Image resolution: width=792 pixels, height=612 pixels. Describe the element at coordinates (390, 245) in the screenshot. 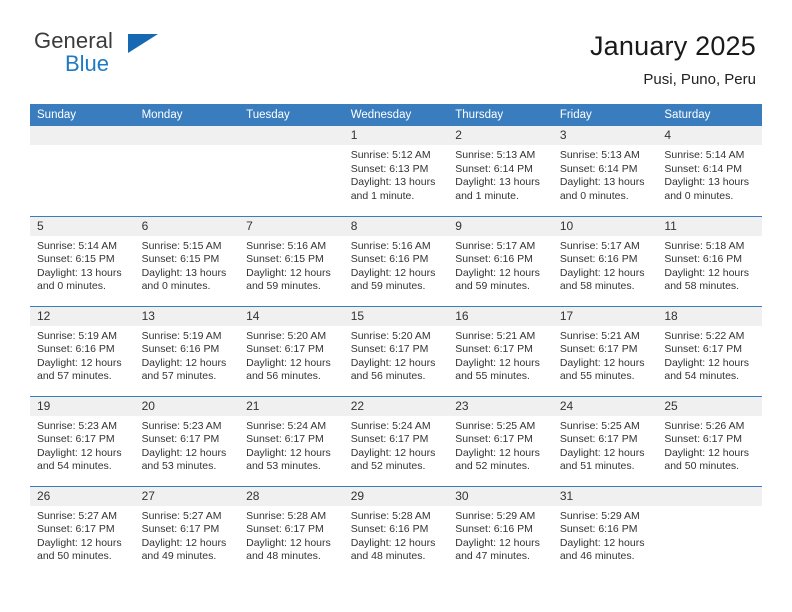

I see `sunrise-text: Sunrise: 5:16 AM` at that location.